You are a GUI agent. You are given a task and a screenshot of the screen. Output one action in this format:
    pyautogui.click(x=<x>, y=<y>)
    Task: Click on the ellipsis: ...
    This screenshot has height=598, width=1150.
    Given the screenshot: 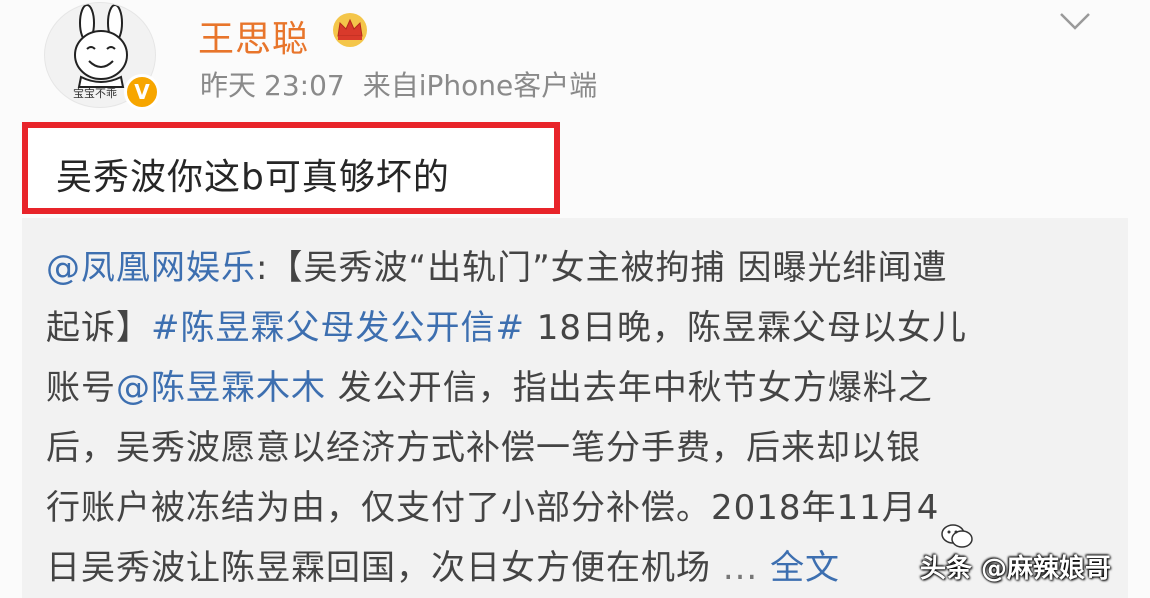 What is the action you would take?
    pyautogui.click(x=740, y=568)
    